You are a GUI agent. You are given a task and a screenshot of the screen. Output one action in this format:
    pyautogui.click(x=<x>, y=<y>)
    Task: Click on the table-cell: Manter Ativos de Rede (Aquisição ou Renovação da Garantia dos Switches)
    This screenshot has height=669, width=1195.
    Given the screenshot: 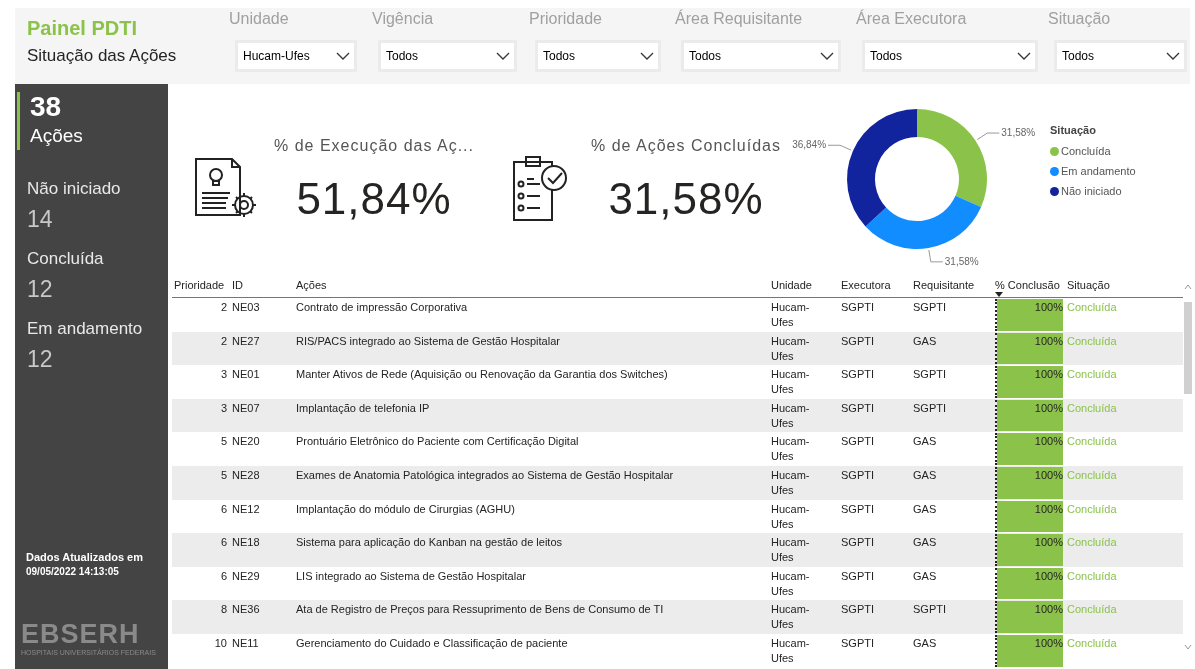 What is the action you would take?
    pyautogui.click(x=482, y=374)
    